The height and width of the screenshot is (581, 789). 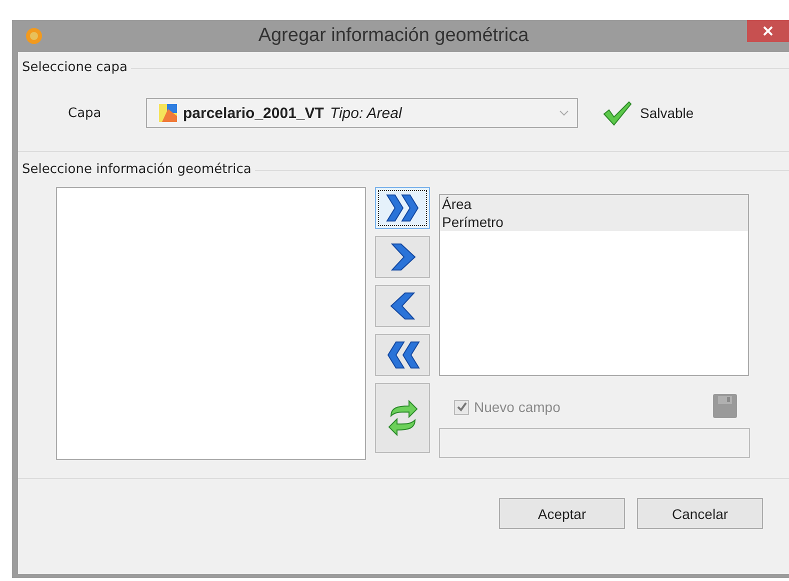 What do you see at coordinates (137, 169) in the screenshot?
I see `section-title: Seleccione información geométrica` at bounding box center [137, 169].